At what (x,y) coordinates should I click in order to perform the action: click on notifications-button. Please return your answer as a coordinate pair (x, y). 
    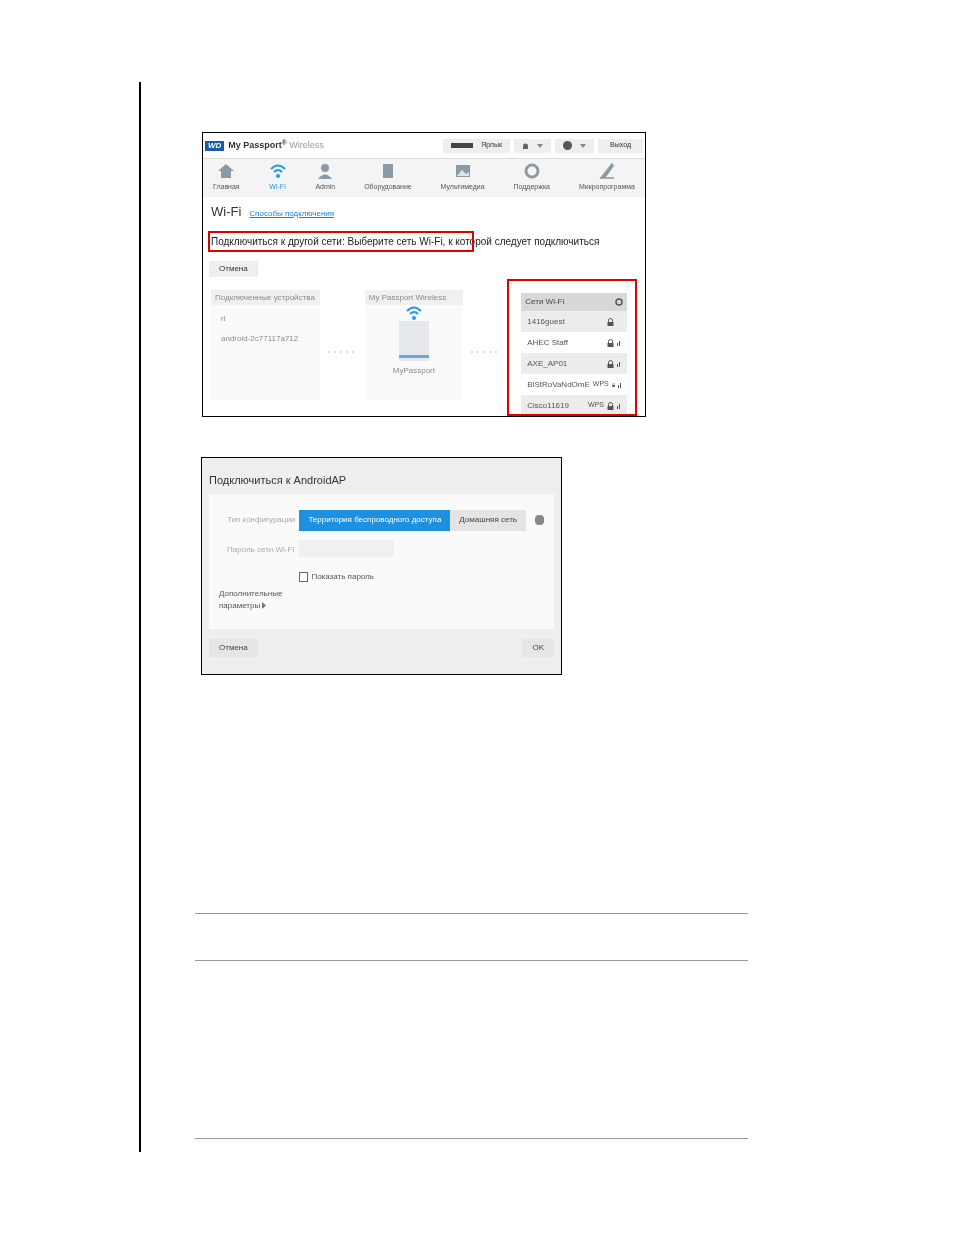
    Looking at the image, I should click on (533, 145).